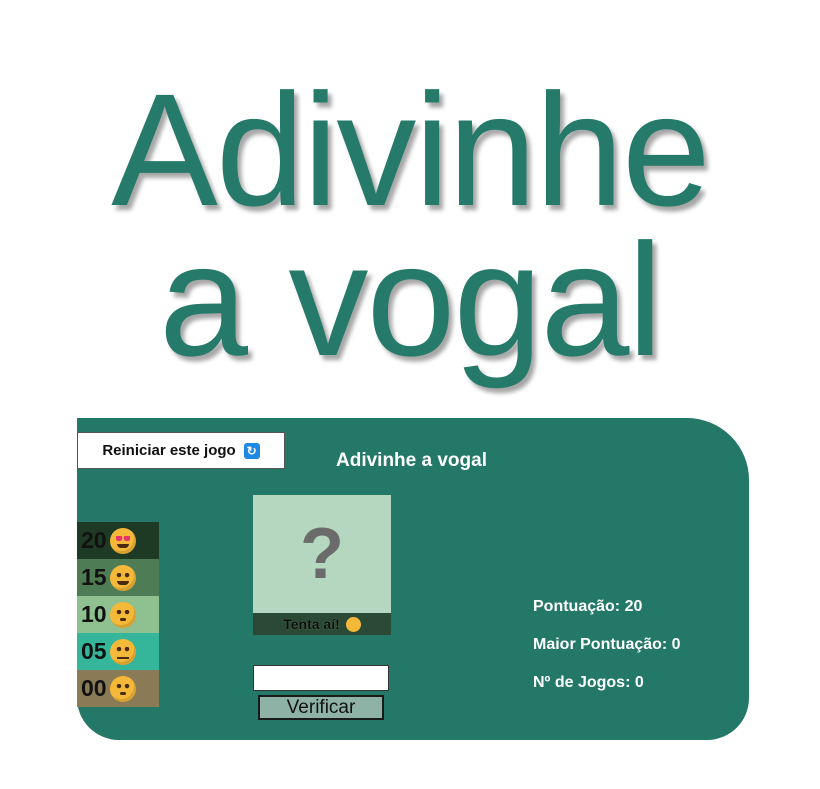 The width and height of the screenshot is (820, 789). I want to click on score-value: 20, so click(94, 540).